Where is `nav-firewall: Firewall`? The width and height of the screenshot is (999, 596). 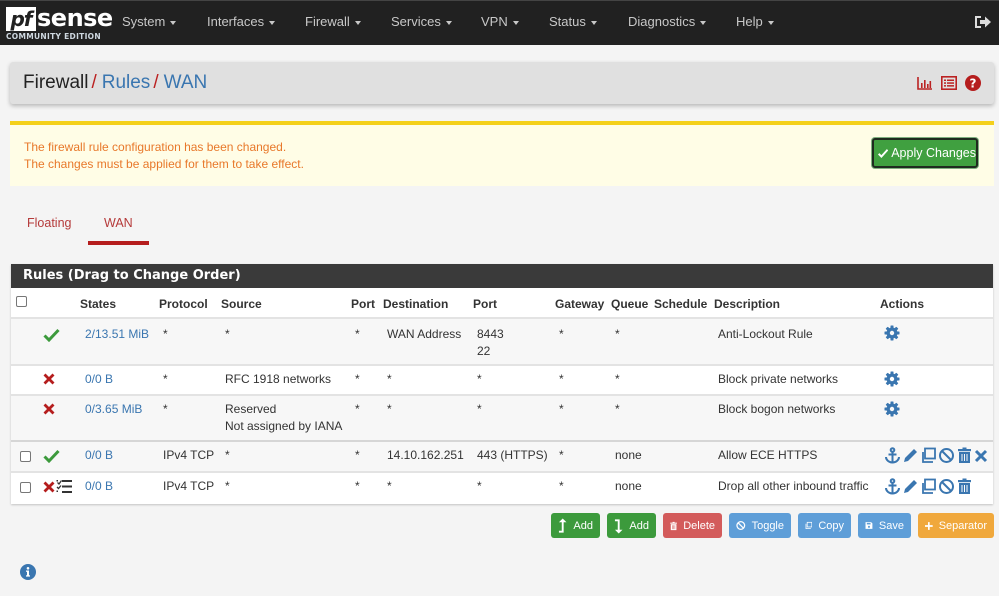 nav-firewall: Firewall is located at coordinates (333, 21).